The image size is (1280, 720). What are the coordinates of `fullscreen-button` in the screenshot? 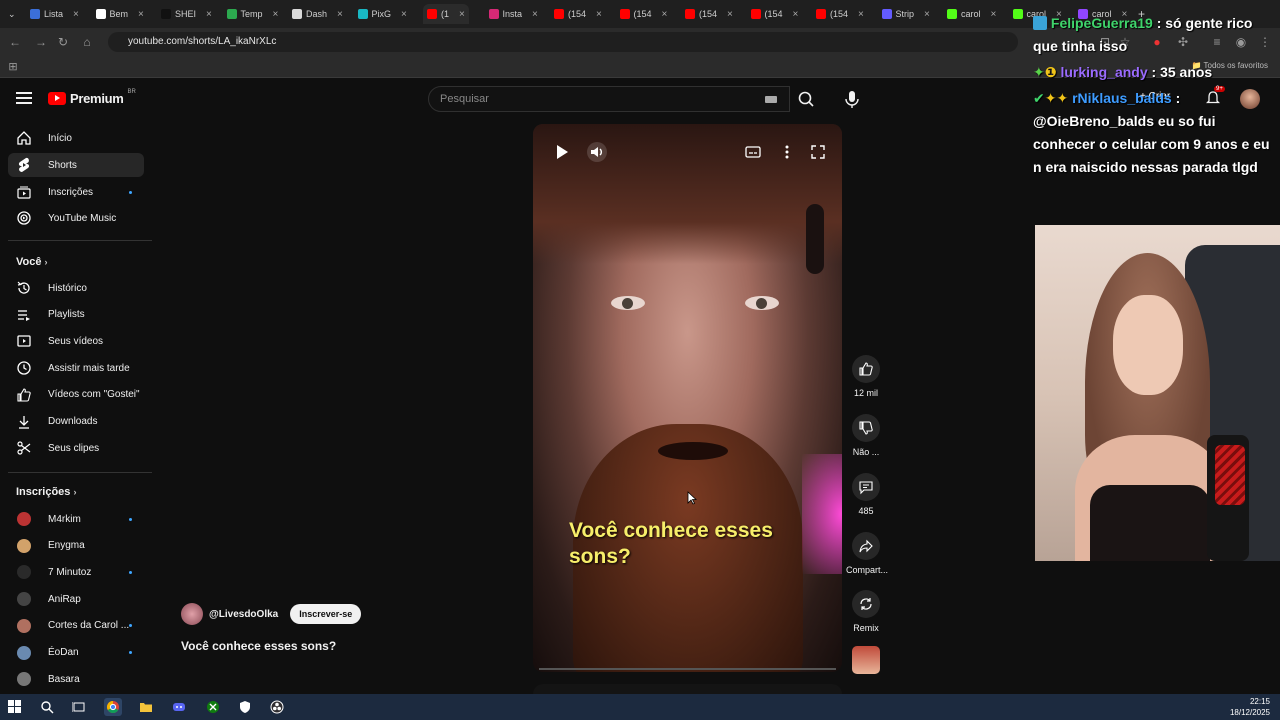 It's located at (818, 152).